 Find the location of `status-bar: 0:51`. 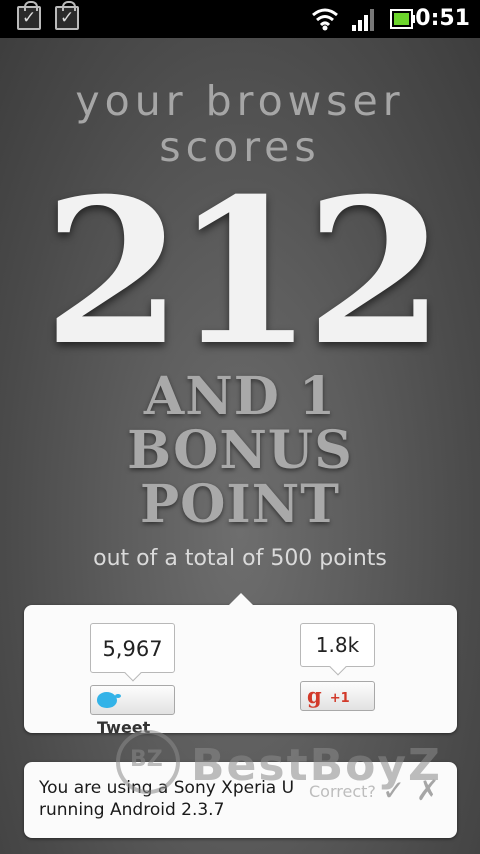

status-bar: 0:51 is located at coordinates (240, 19).